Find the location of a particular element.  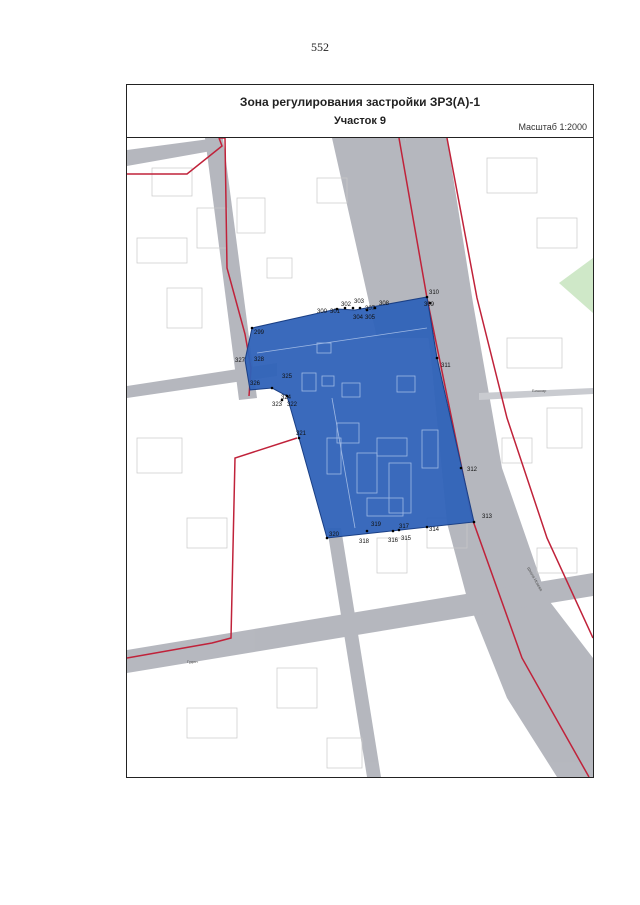

point-label-321: 321 is located at coordinates (301, 434).